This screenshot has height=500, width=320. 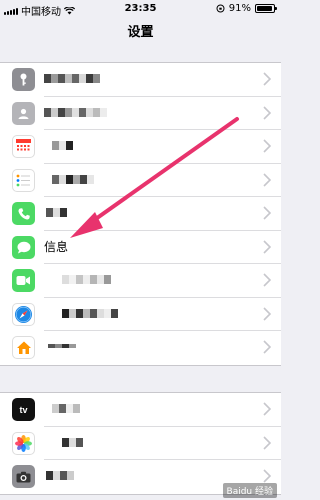 I want to click on nav-bar: 设置, so click(x=140, y=33).